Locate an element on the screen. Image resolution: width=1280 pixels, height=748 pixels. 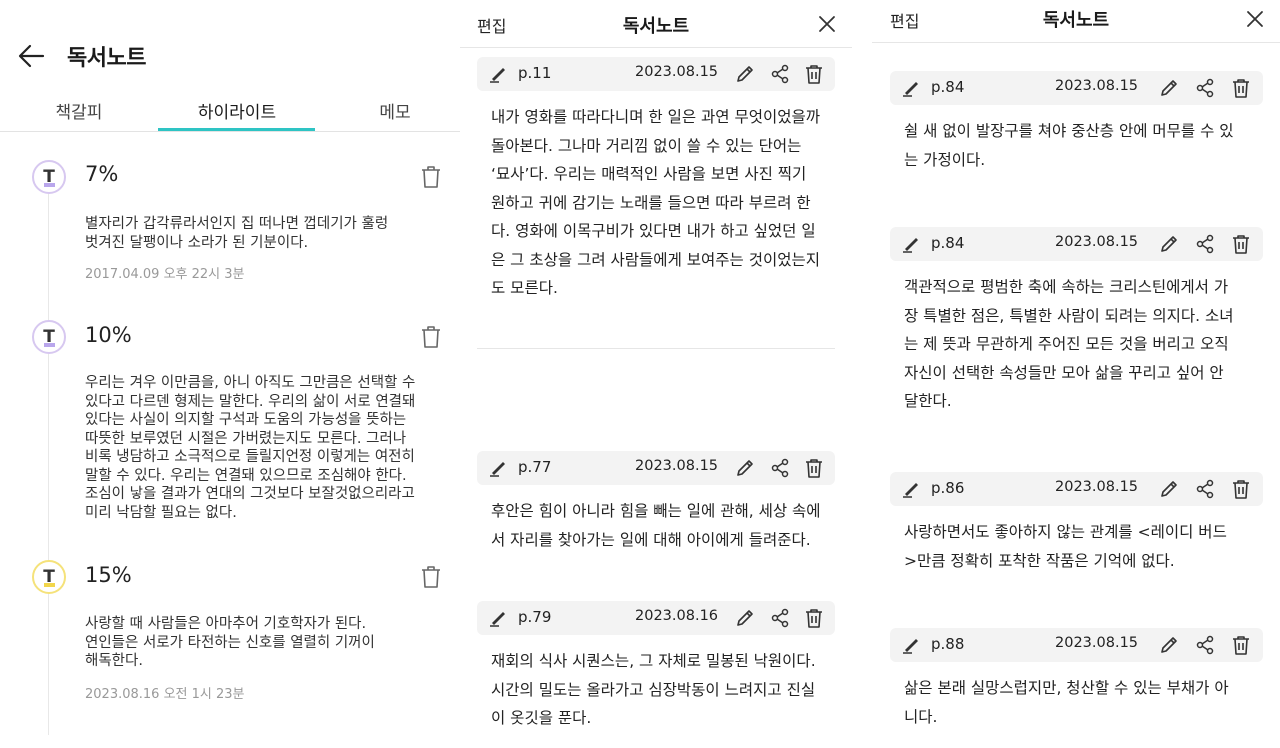
note-page: p.79 is located at coordinates (535, 617).